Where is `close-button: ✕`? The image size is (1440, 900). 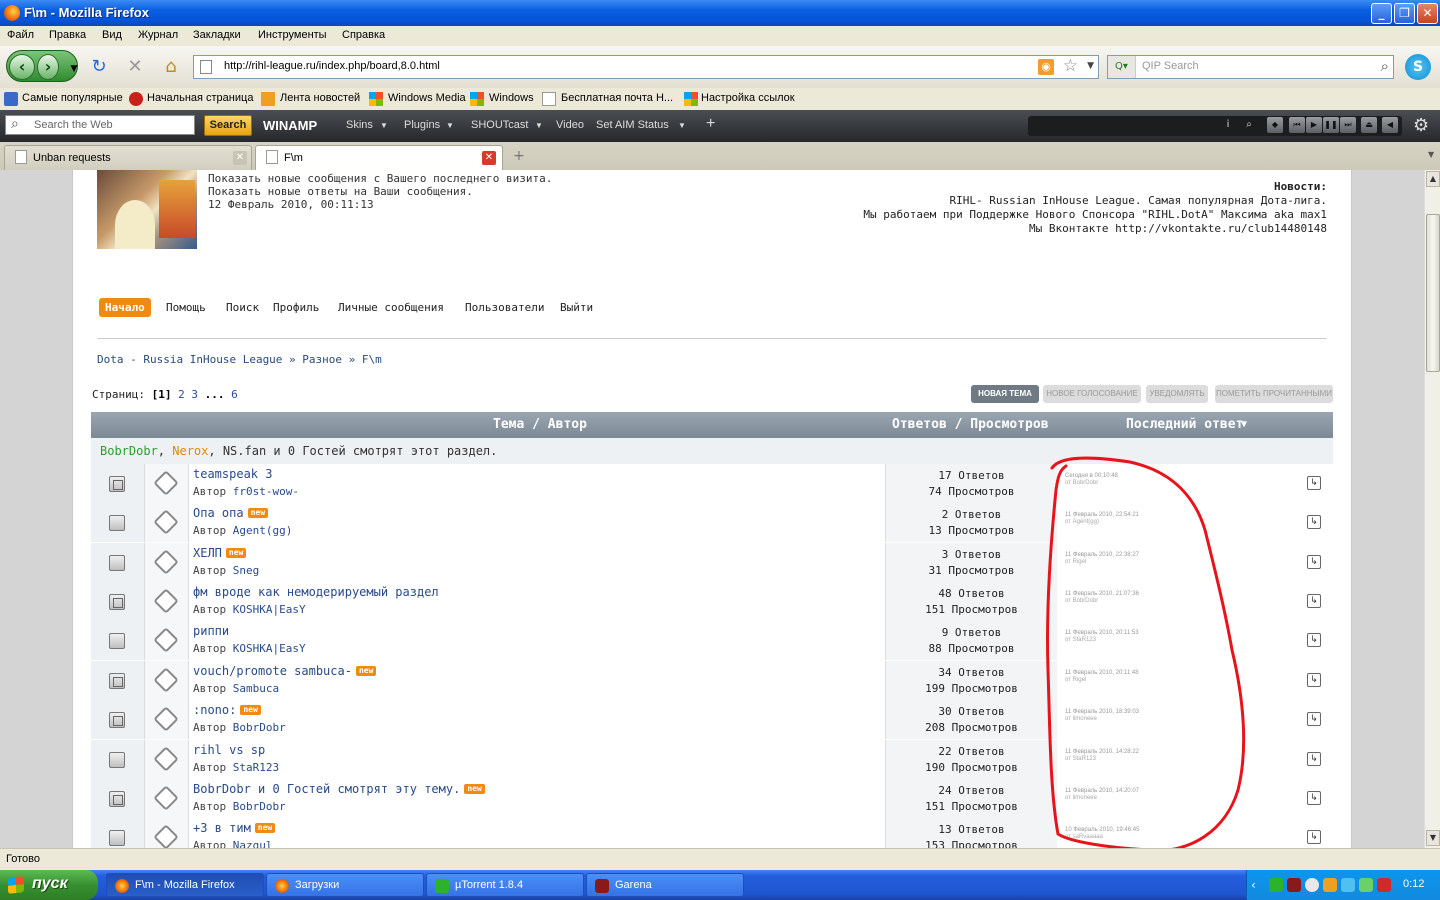
close-button: ✕ is located at coordinates (1427, 13).